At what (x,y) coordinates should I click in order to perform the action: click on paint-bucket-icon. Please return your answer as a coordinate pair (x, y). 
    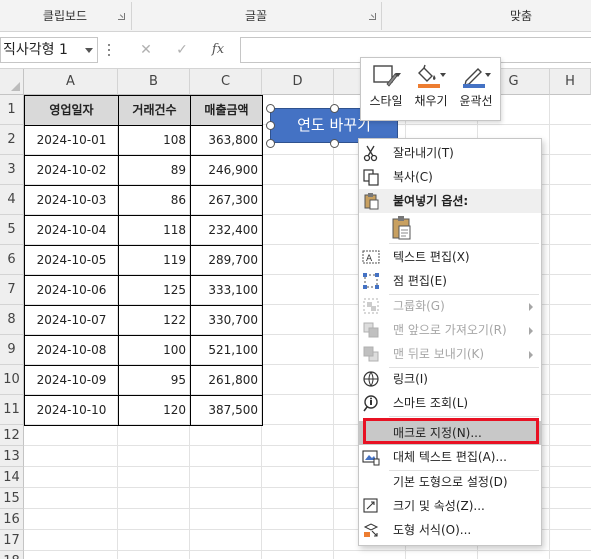
    Looking at the image, I should click on (431, 76).